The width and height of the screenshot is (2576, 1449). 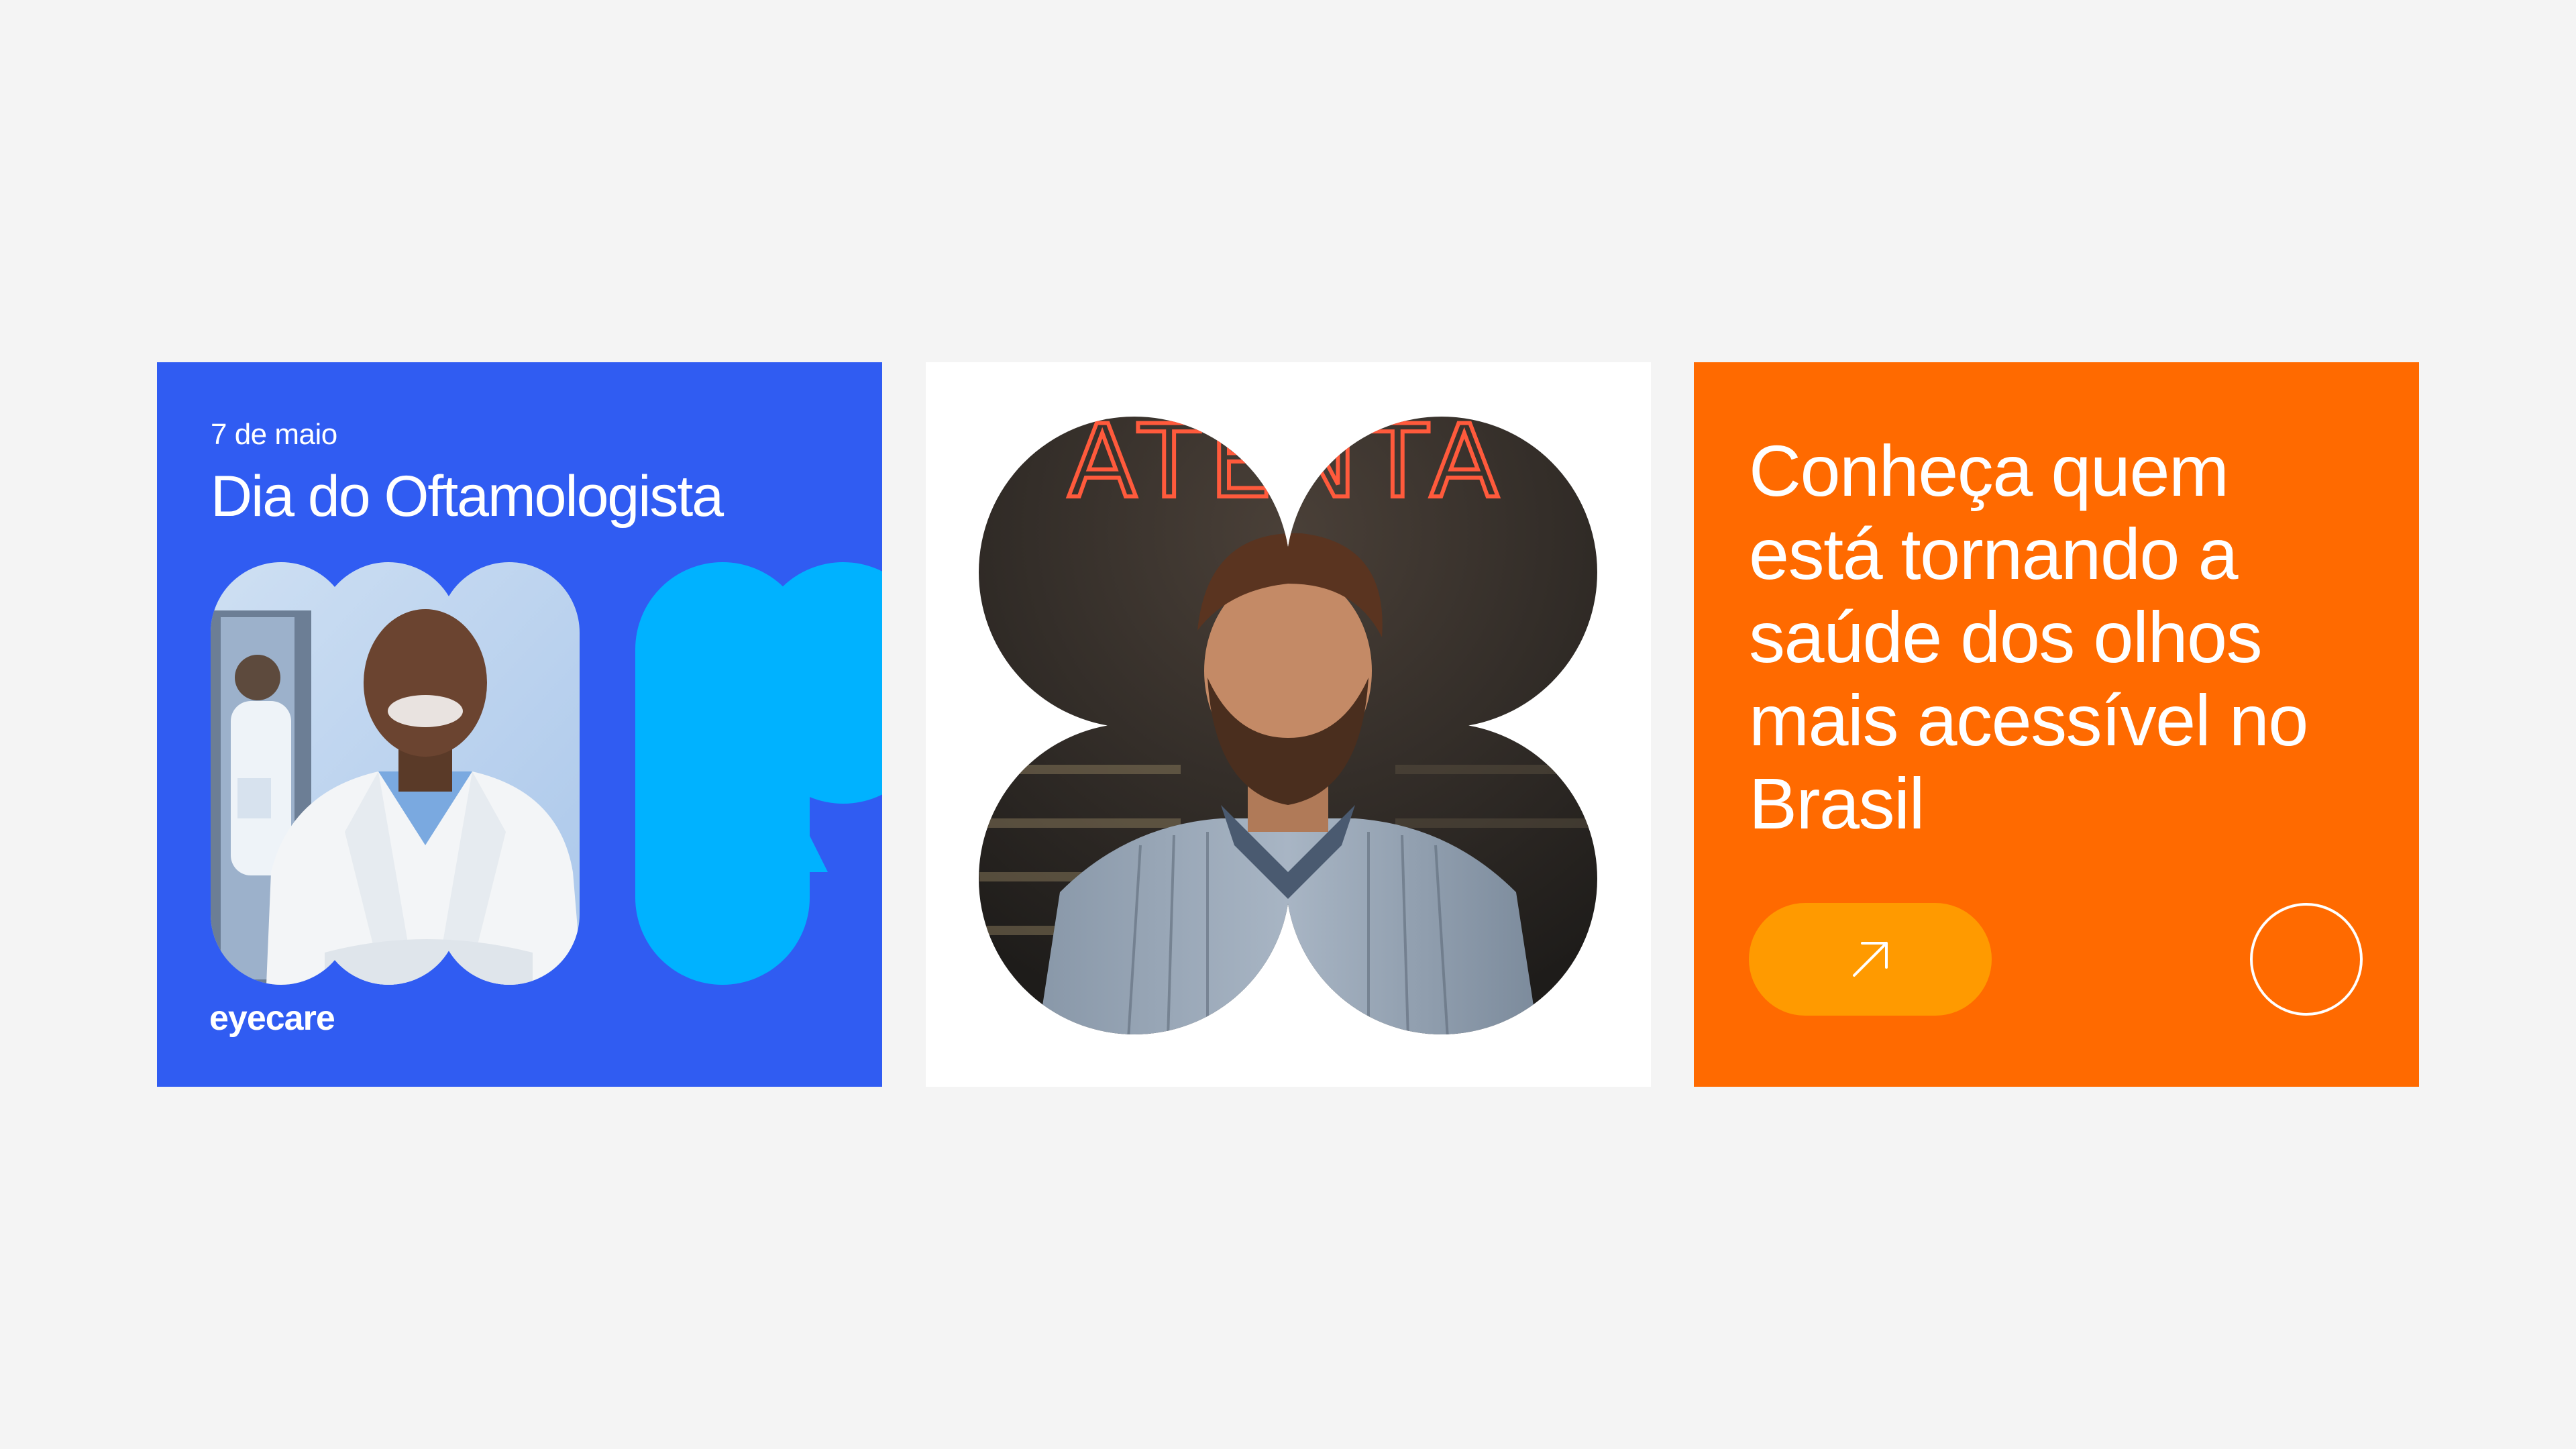 What do you see at coordinates (1288, 719) in the screenshot?
I see `portrait-photo: ATENTA` at bounding box center [1288, 719].